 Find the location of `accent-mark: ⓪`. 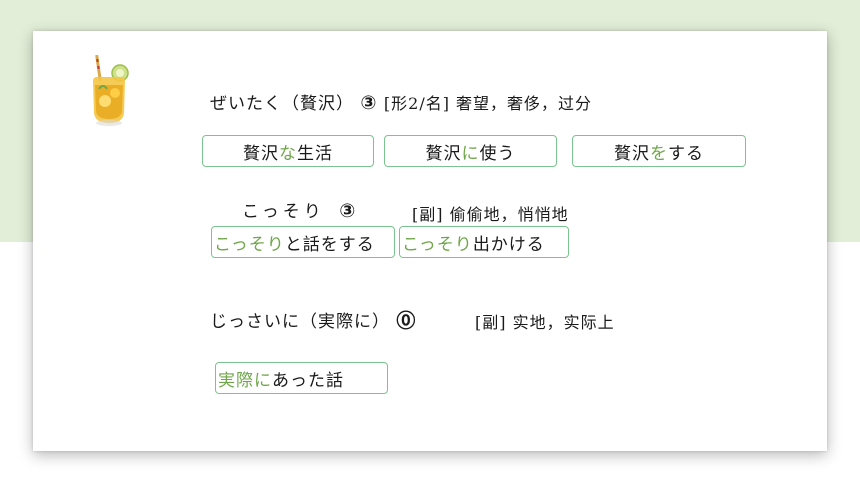

accent-mark: ⓪ is located at coordinates (406, 321).